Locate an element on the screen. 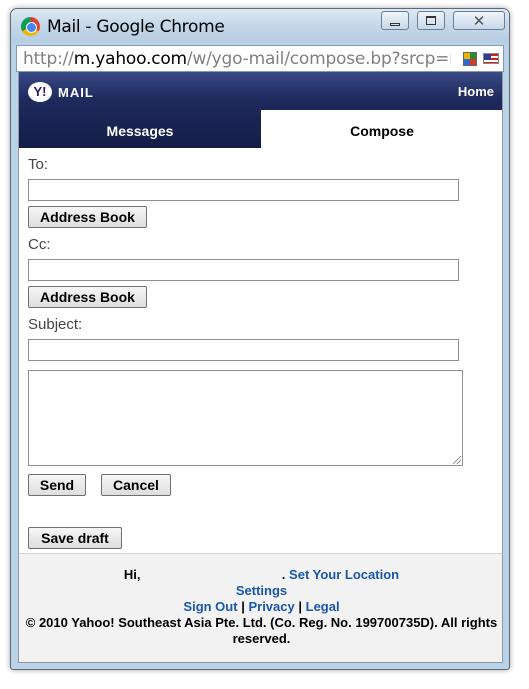 Image resolution: width=529 pixels, height=689 pixels. logo-text: MAIL is located at coordinates (76, 92).